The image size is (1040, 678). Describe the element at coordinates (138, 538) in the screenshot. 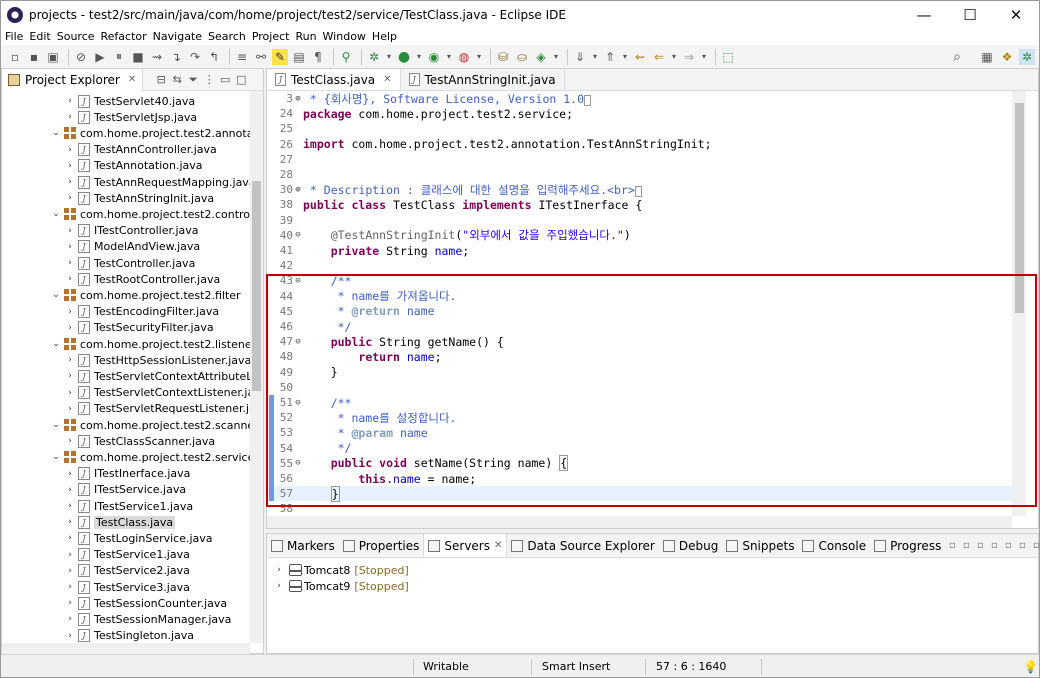

I see `tree-file-item: › J TestLoginService.java` at that location.